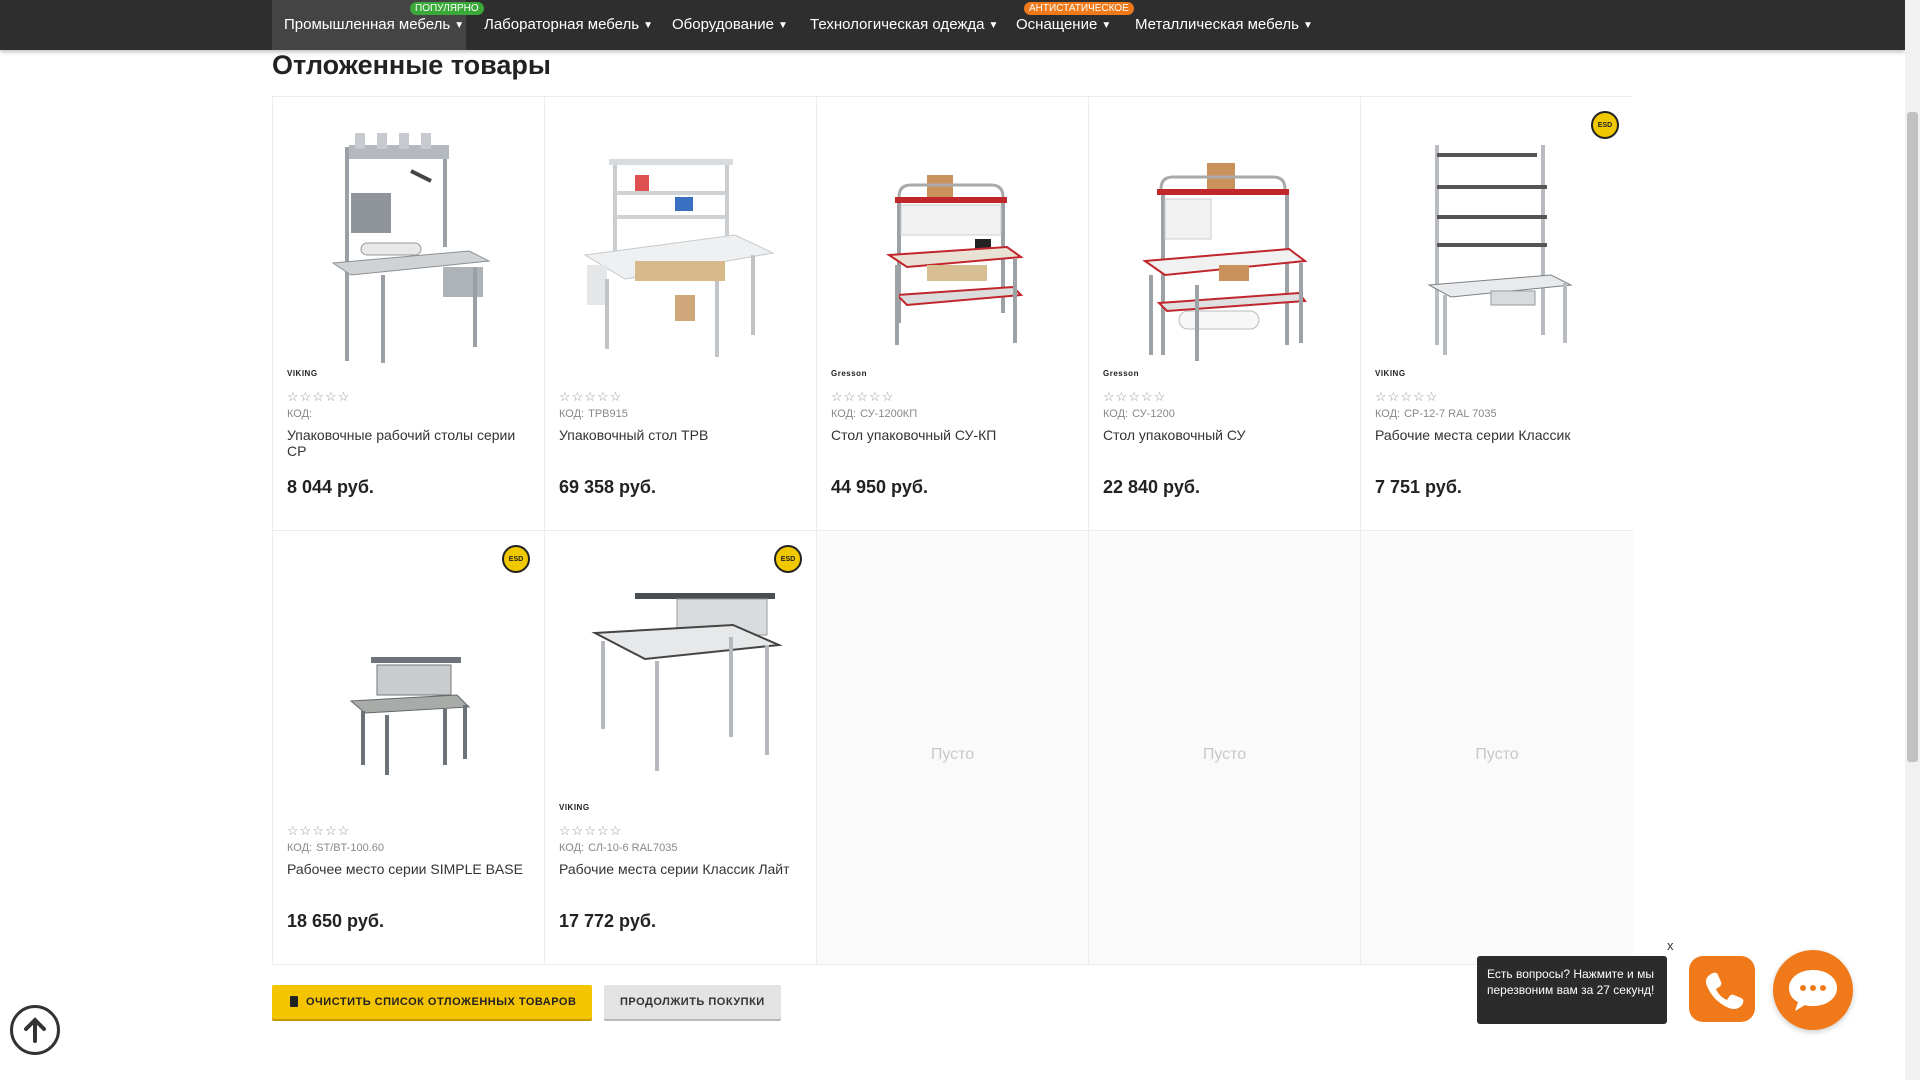 This screenshot has height=1080, width=1920. I want to click on nav-item-label: Оснащение, so click(1057, 24).